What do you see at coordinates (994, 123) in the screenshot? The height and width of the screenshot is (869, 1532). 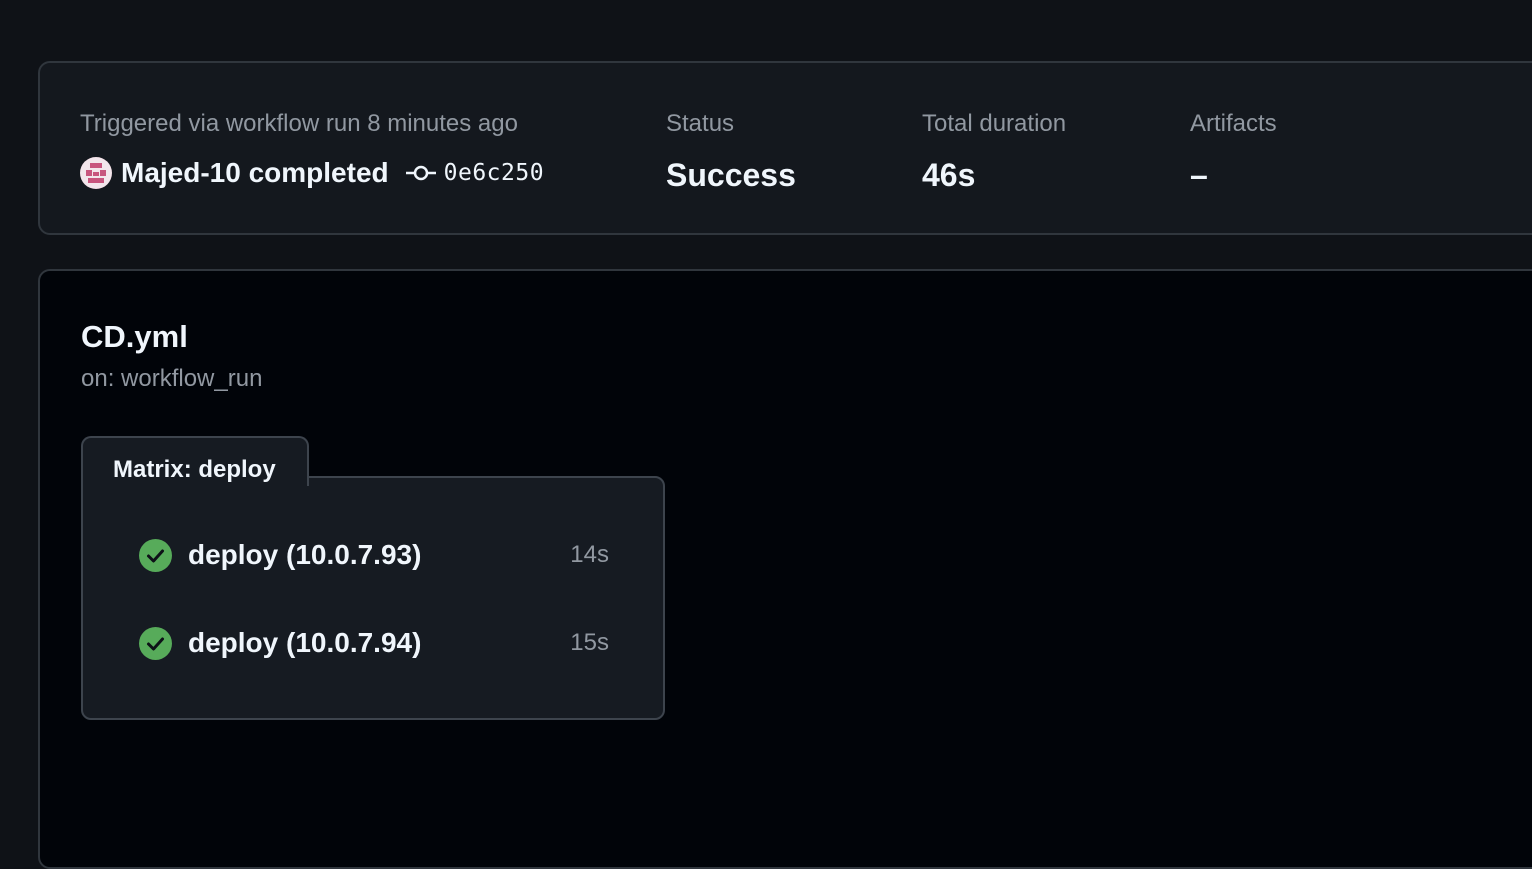 I see `duration-label: Total duration` at bounding box center [994, 123].